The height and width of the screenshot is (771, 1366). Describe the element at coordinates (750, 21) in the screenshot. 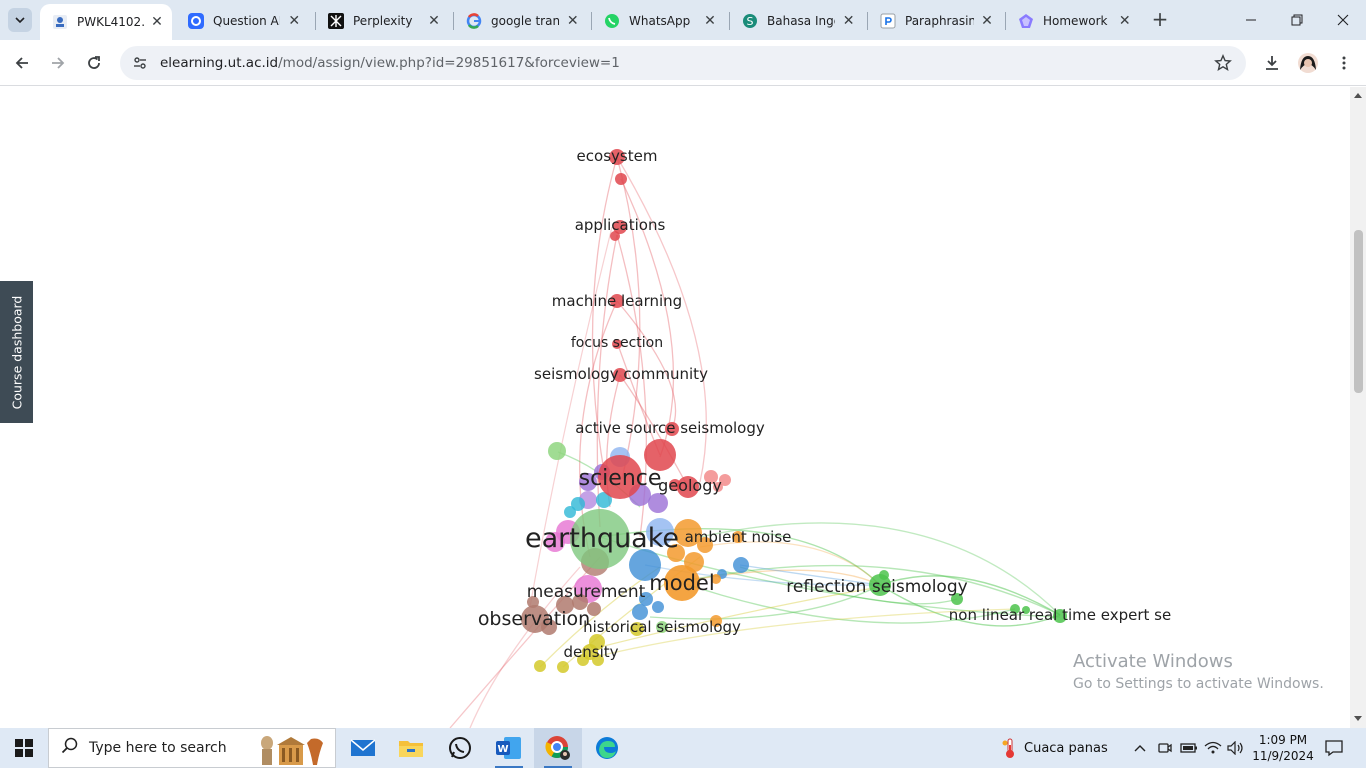

I see `svg-text: S` at that location.